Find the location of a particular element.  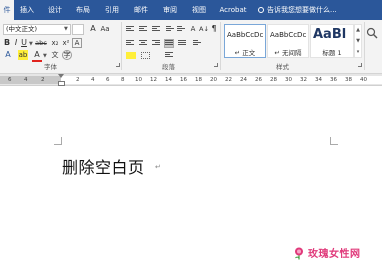

ruler-tick: 22 is located at coordinates (228, 80).